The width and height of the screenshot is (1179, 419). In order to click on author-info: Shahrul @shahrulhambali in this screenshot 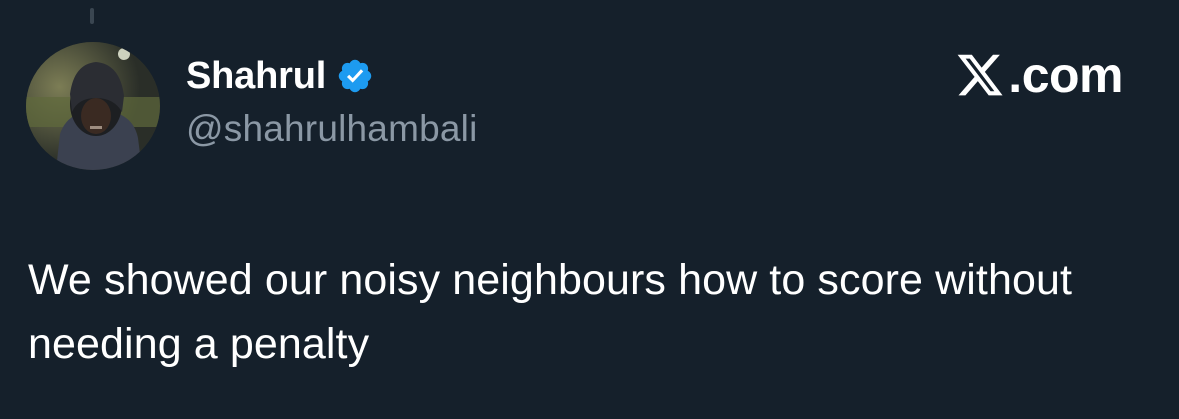, I will do `click(331, 101)`.